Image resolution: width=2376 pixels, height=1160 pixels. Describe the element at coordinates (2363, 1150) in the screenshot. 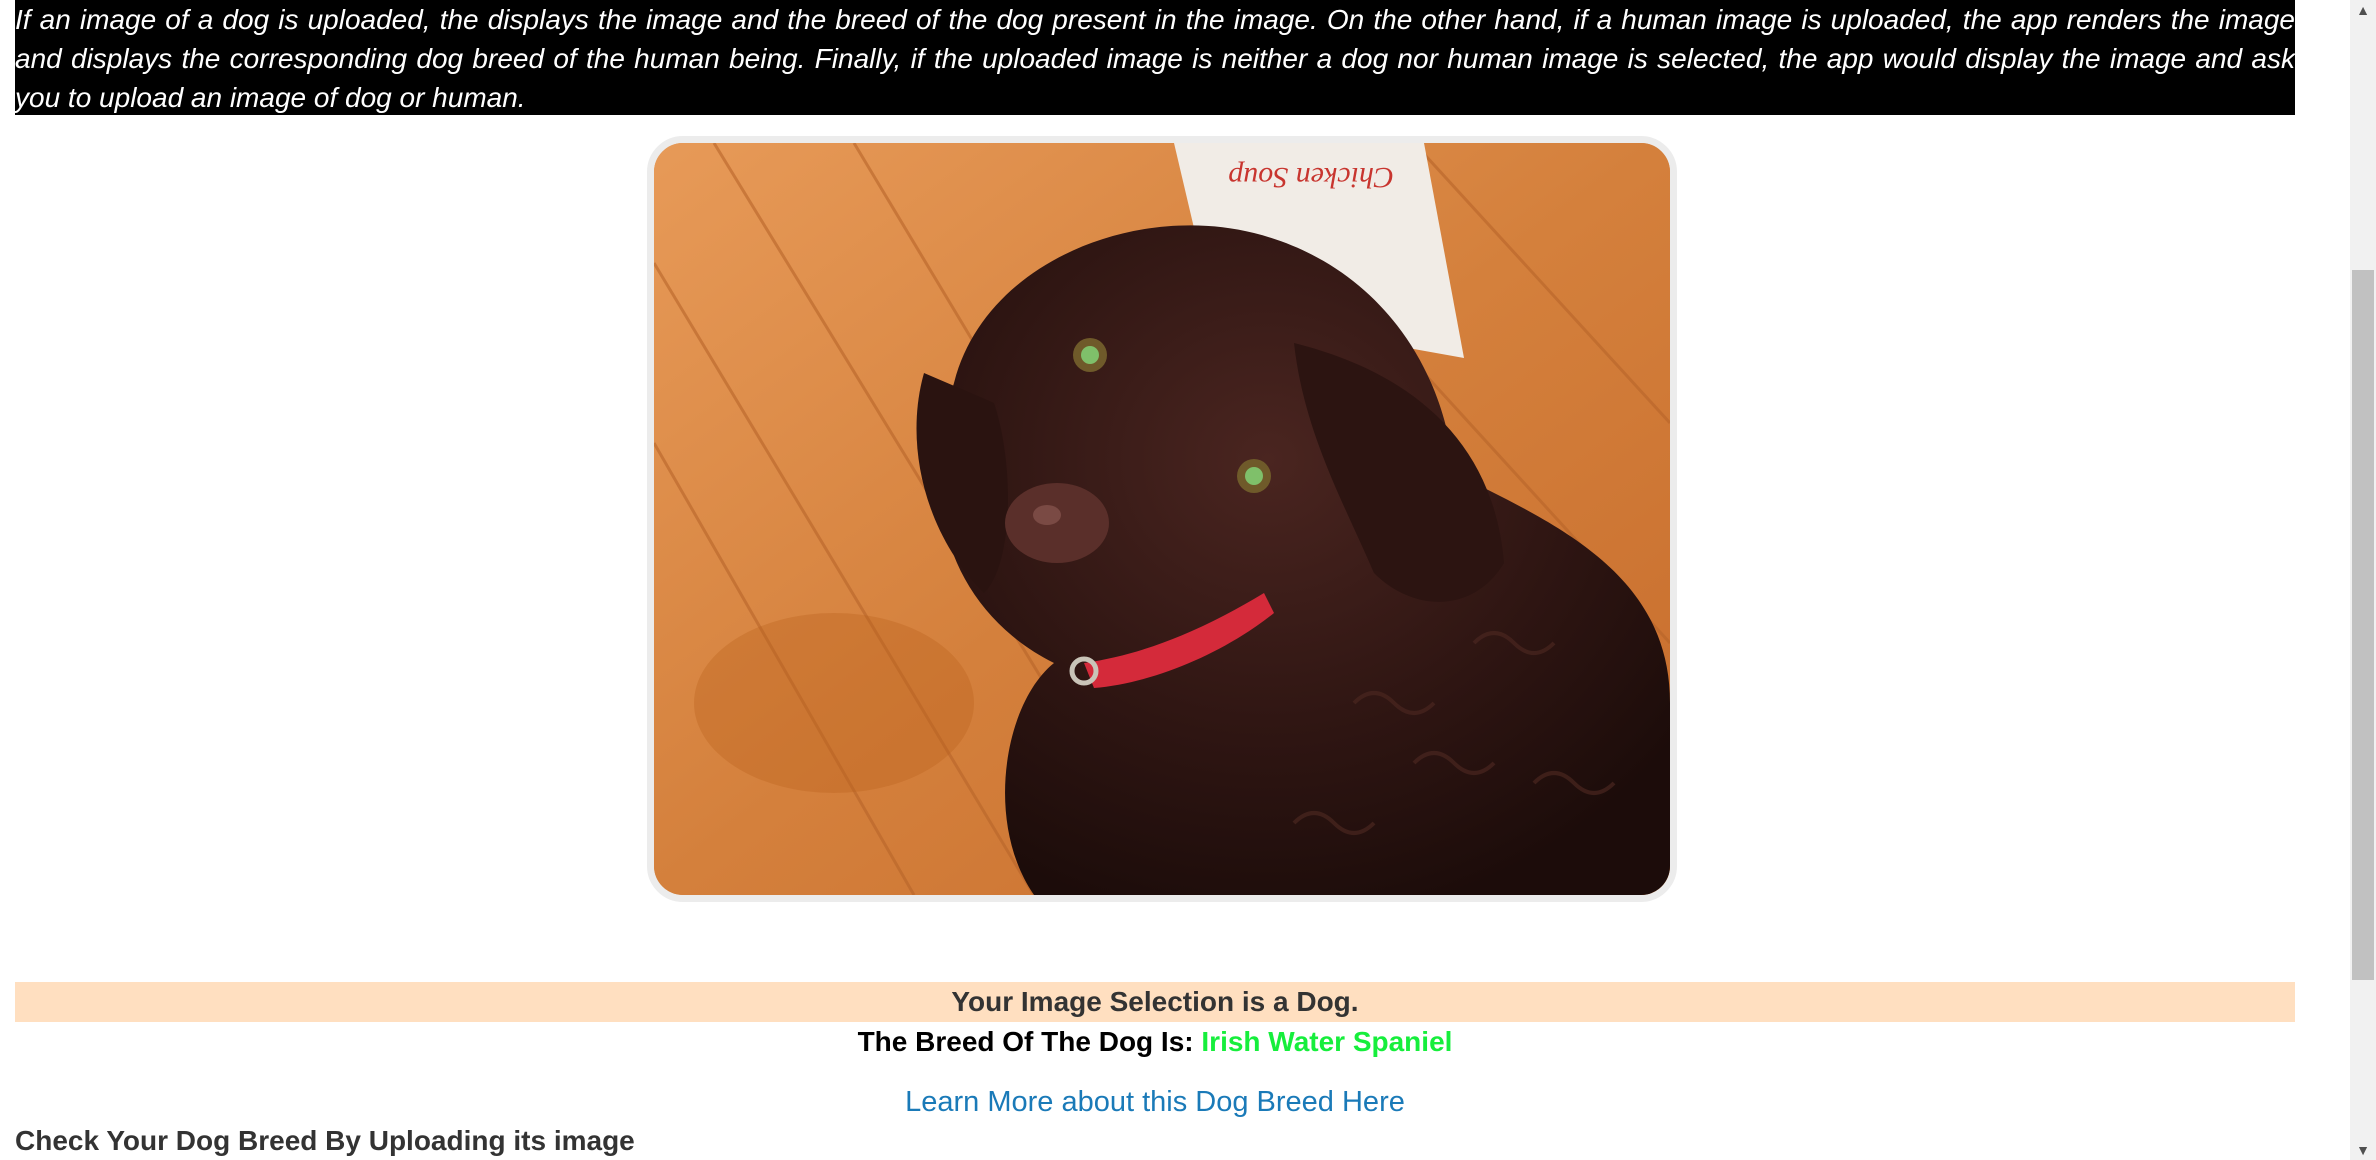

I see `arrow-down-icon: ▼` at that location.